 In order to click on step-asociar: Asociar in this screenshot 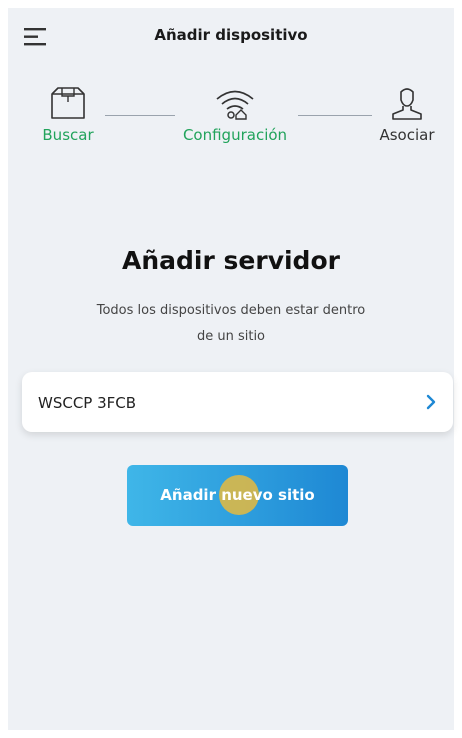, I will do `click(407, 115)`.